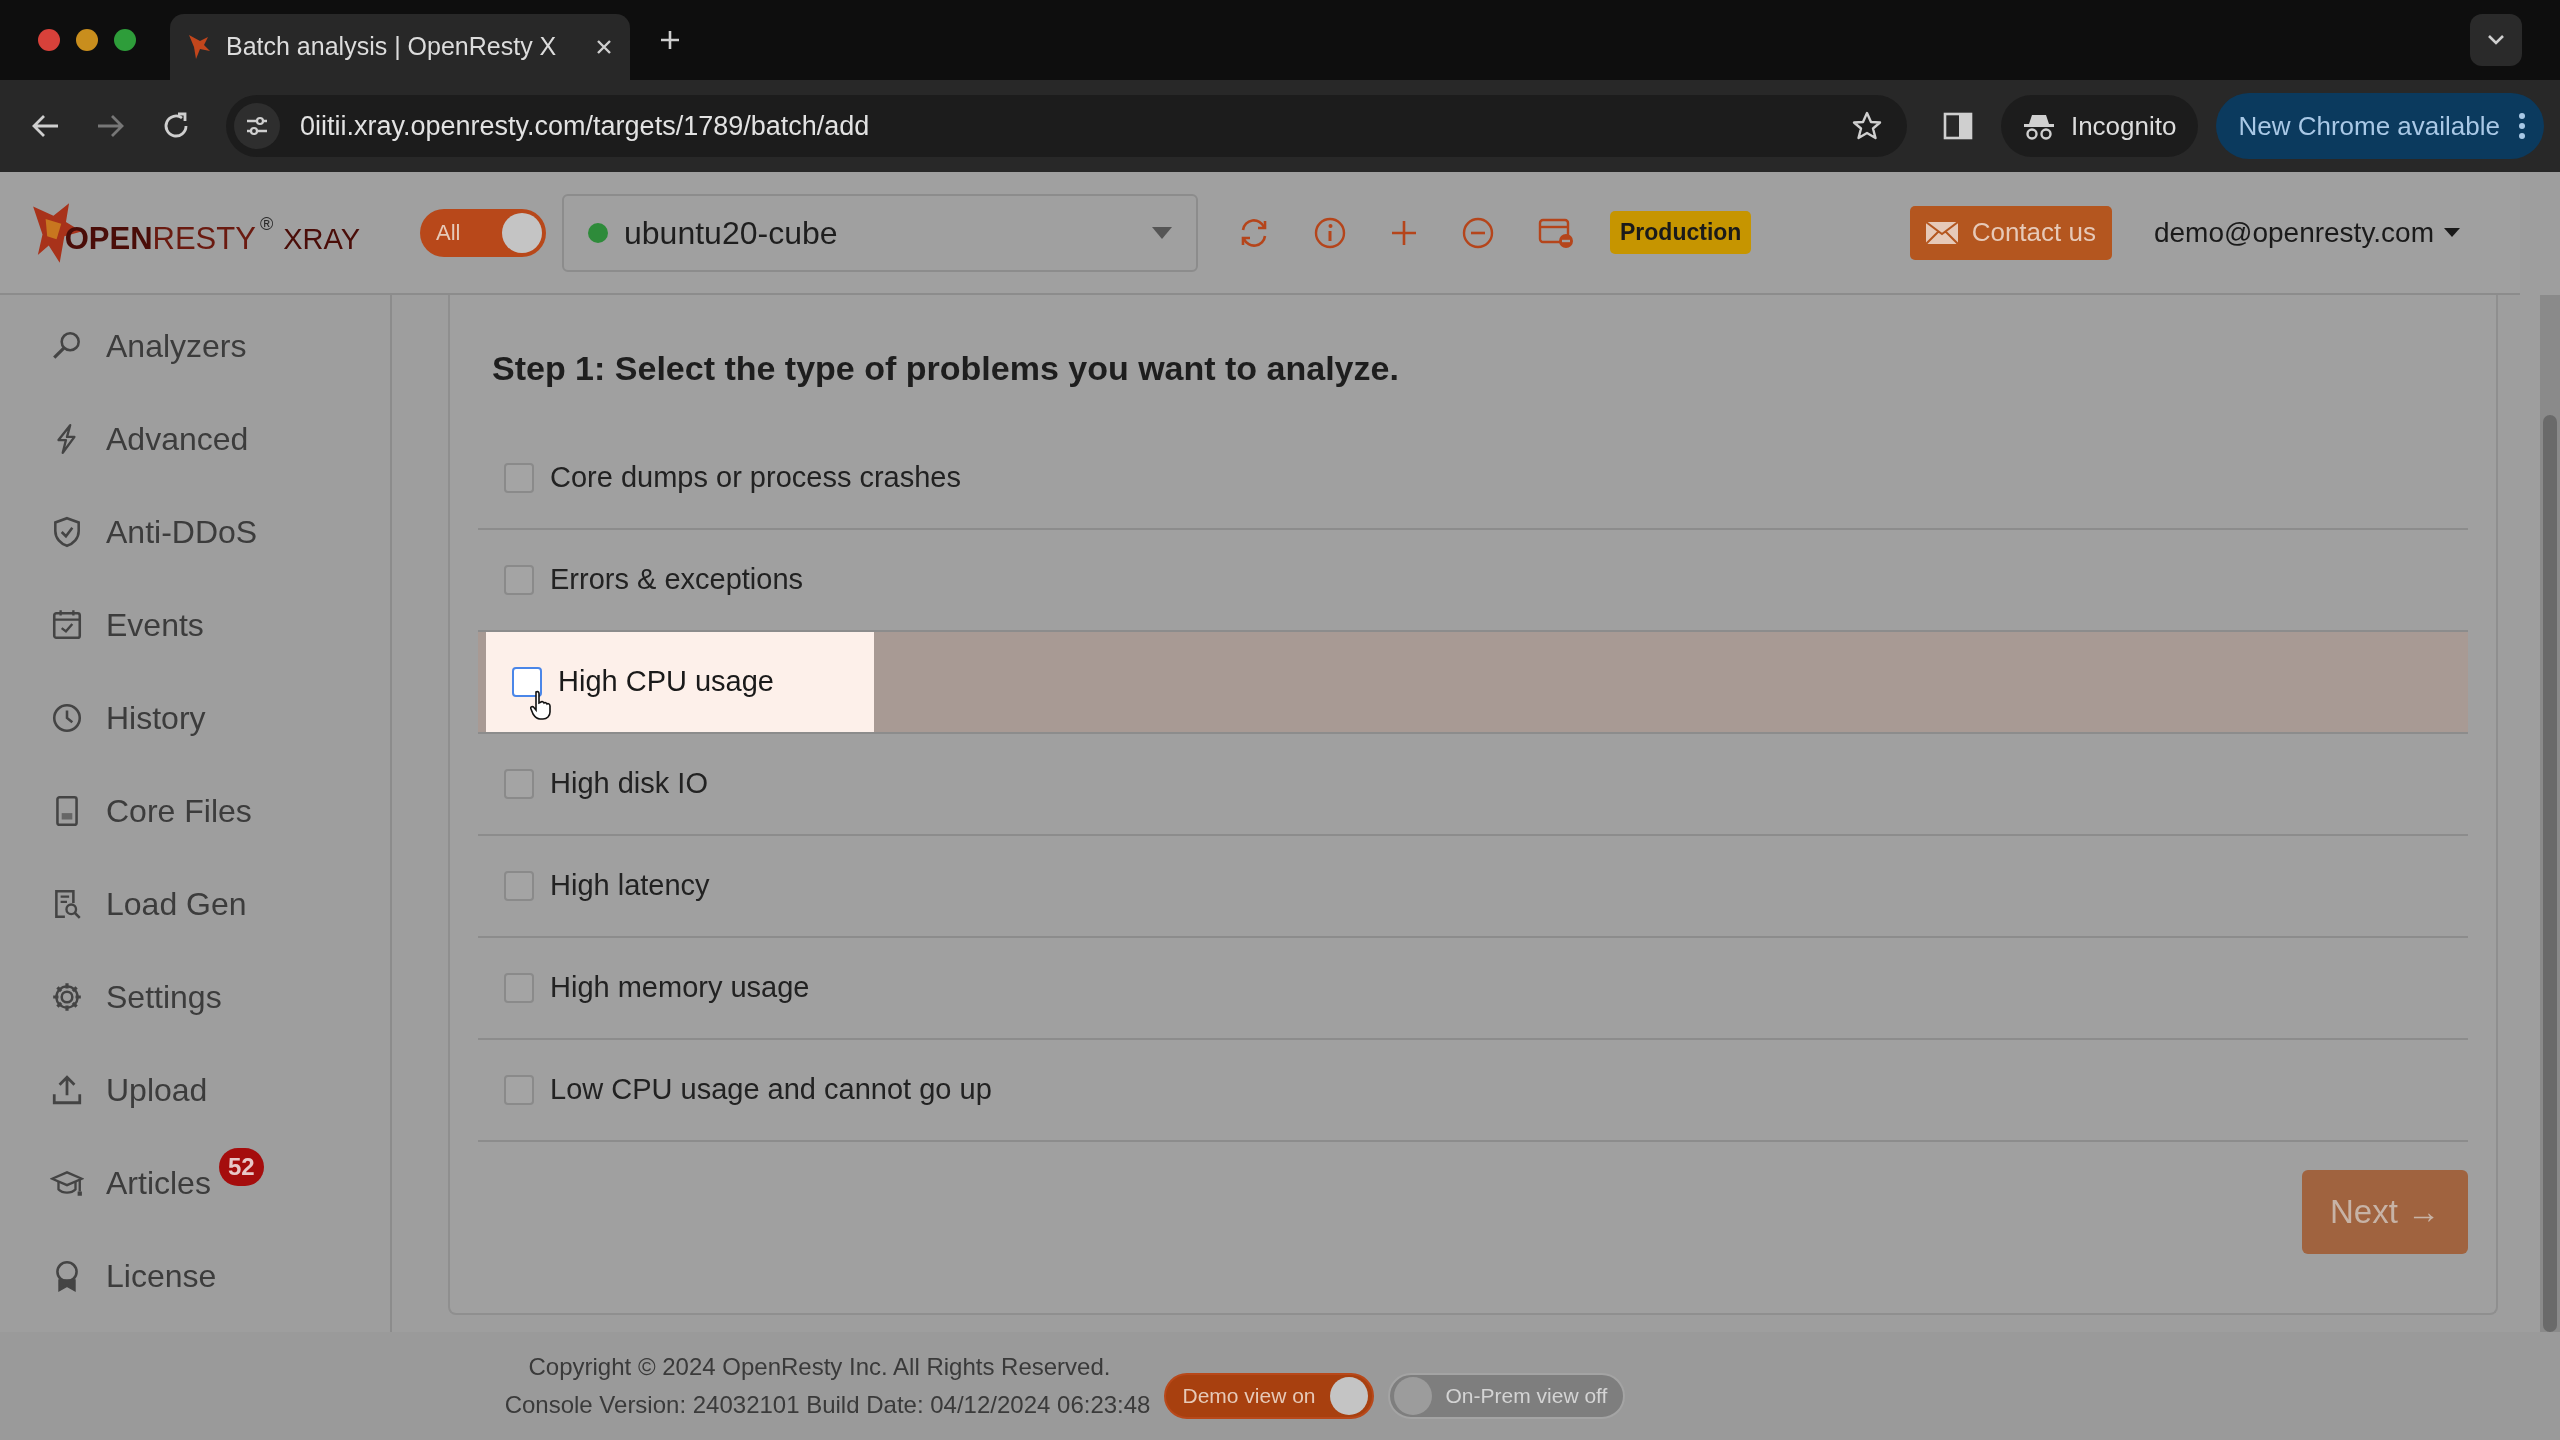 Image resolution: width=2560 pixels, height=1440 pixels. What do you see at coordinates (1941, 232) in the screenshot?
I see `envelope-icon` at bounding box center [1941, 232].